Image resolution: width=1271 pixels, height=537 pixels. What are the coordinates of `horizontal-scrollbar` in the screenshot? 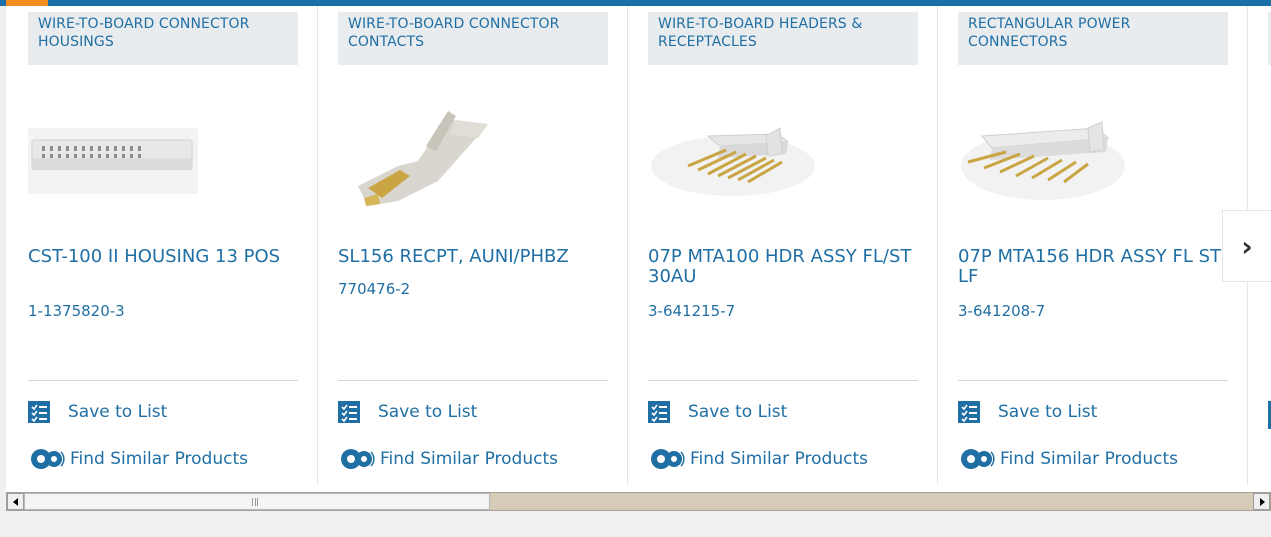 It's located at (638, 501).